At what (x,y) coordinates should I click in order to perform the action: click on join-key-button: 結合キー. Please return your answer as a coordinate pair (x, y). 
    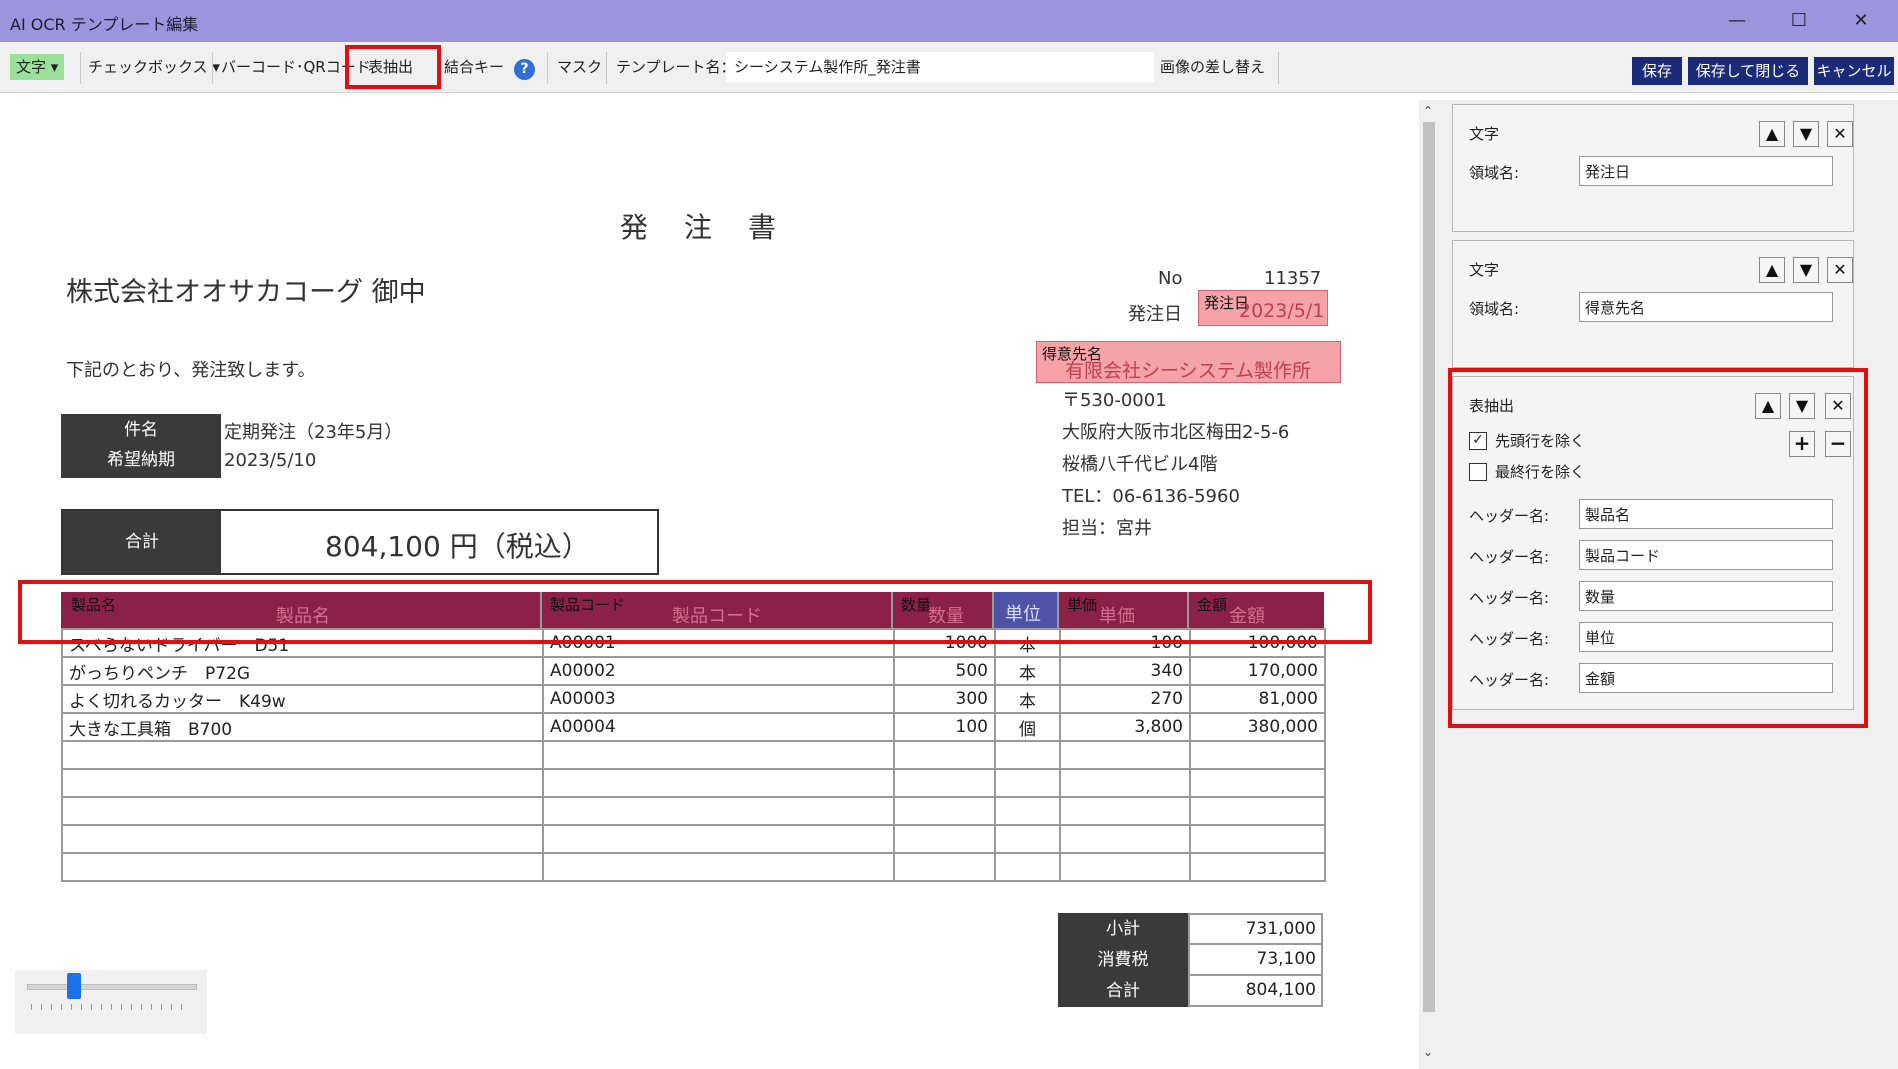
    Looking at the image, I should click on (474, 67).